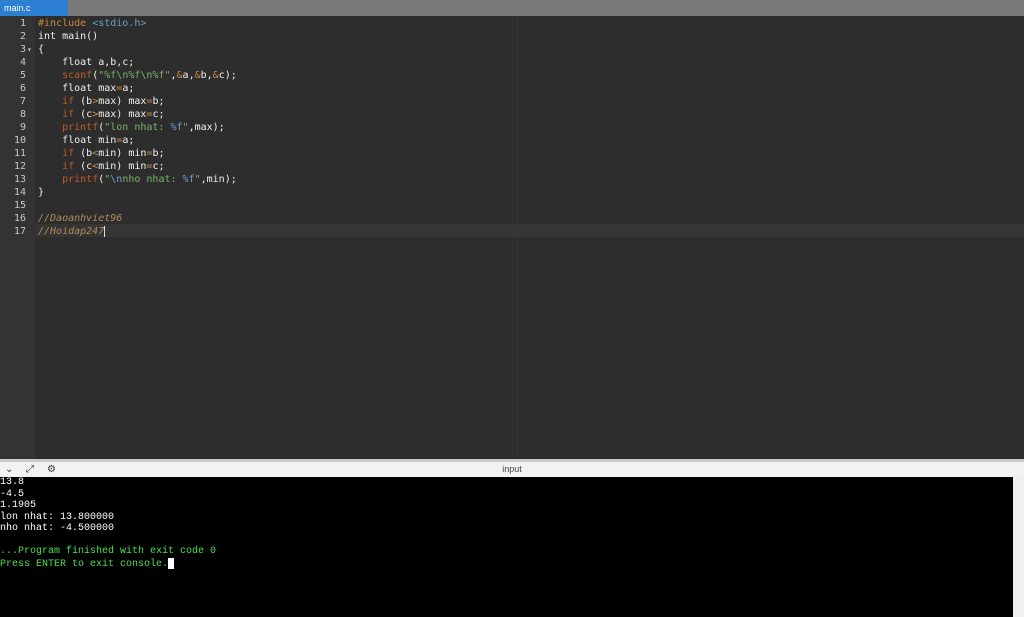 The height and width of the screenshot is (617, 1024). I want to click on console-scrollbar, so click(1018, 547).